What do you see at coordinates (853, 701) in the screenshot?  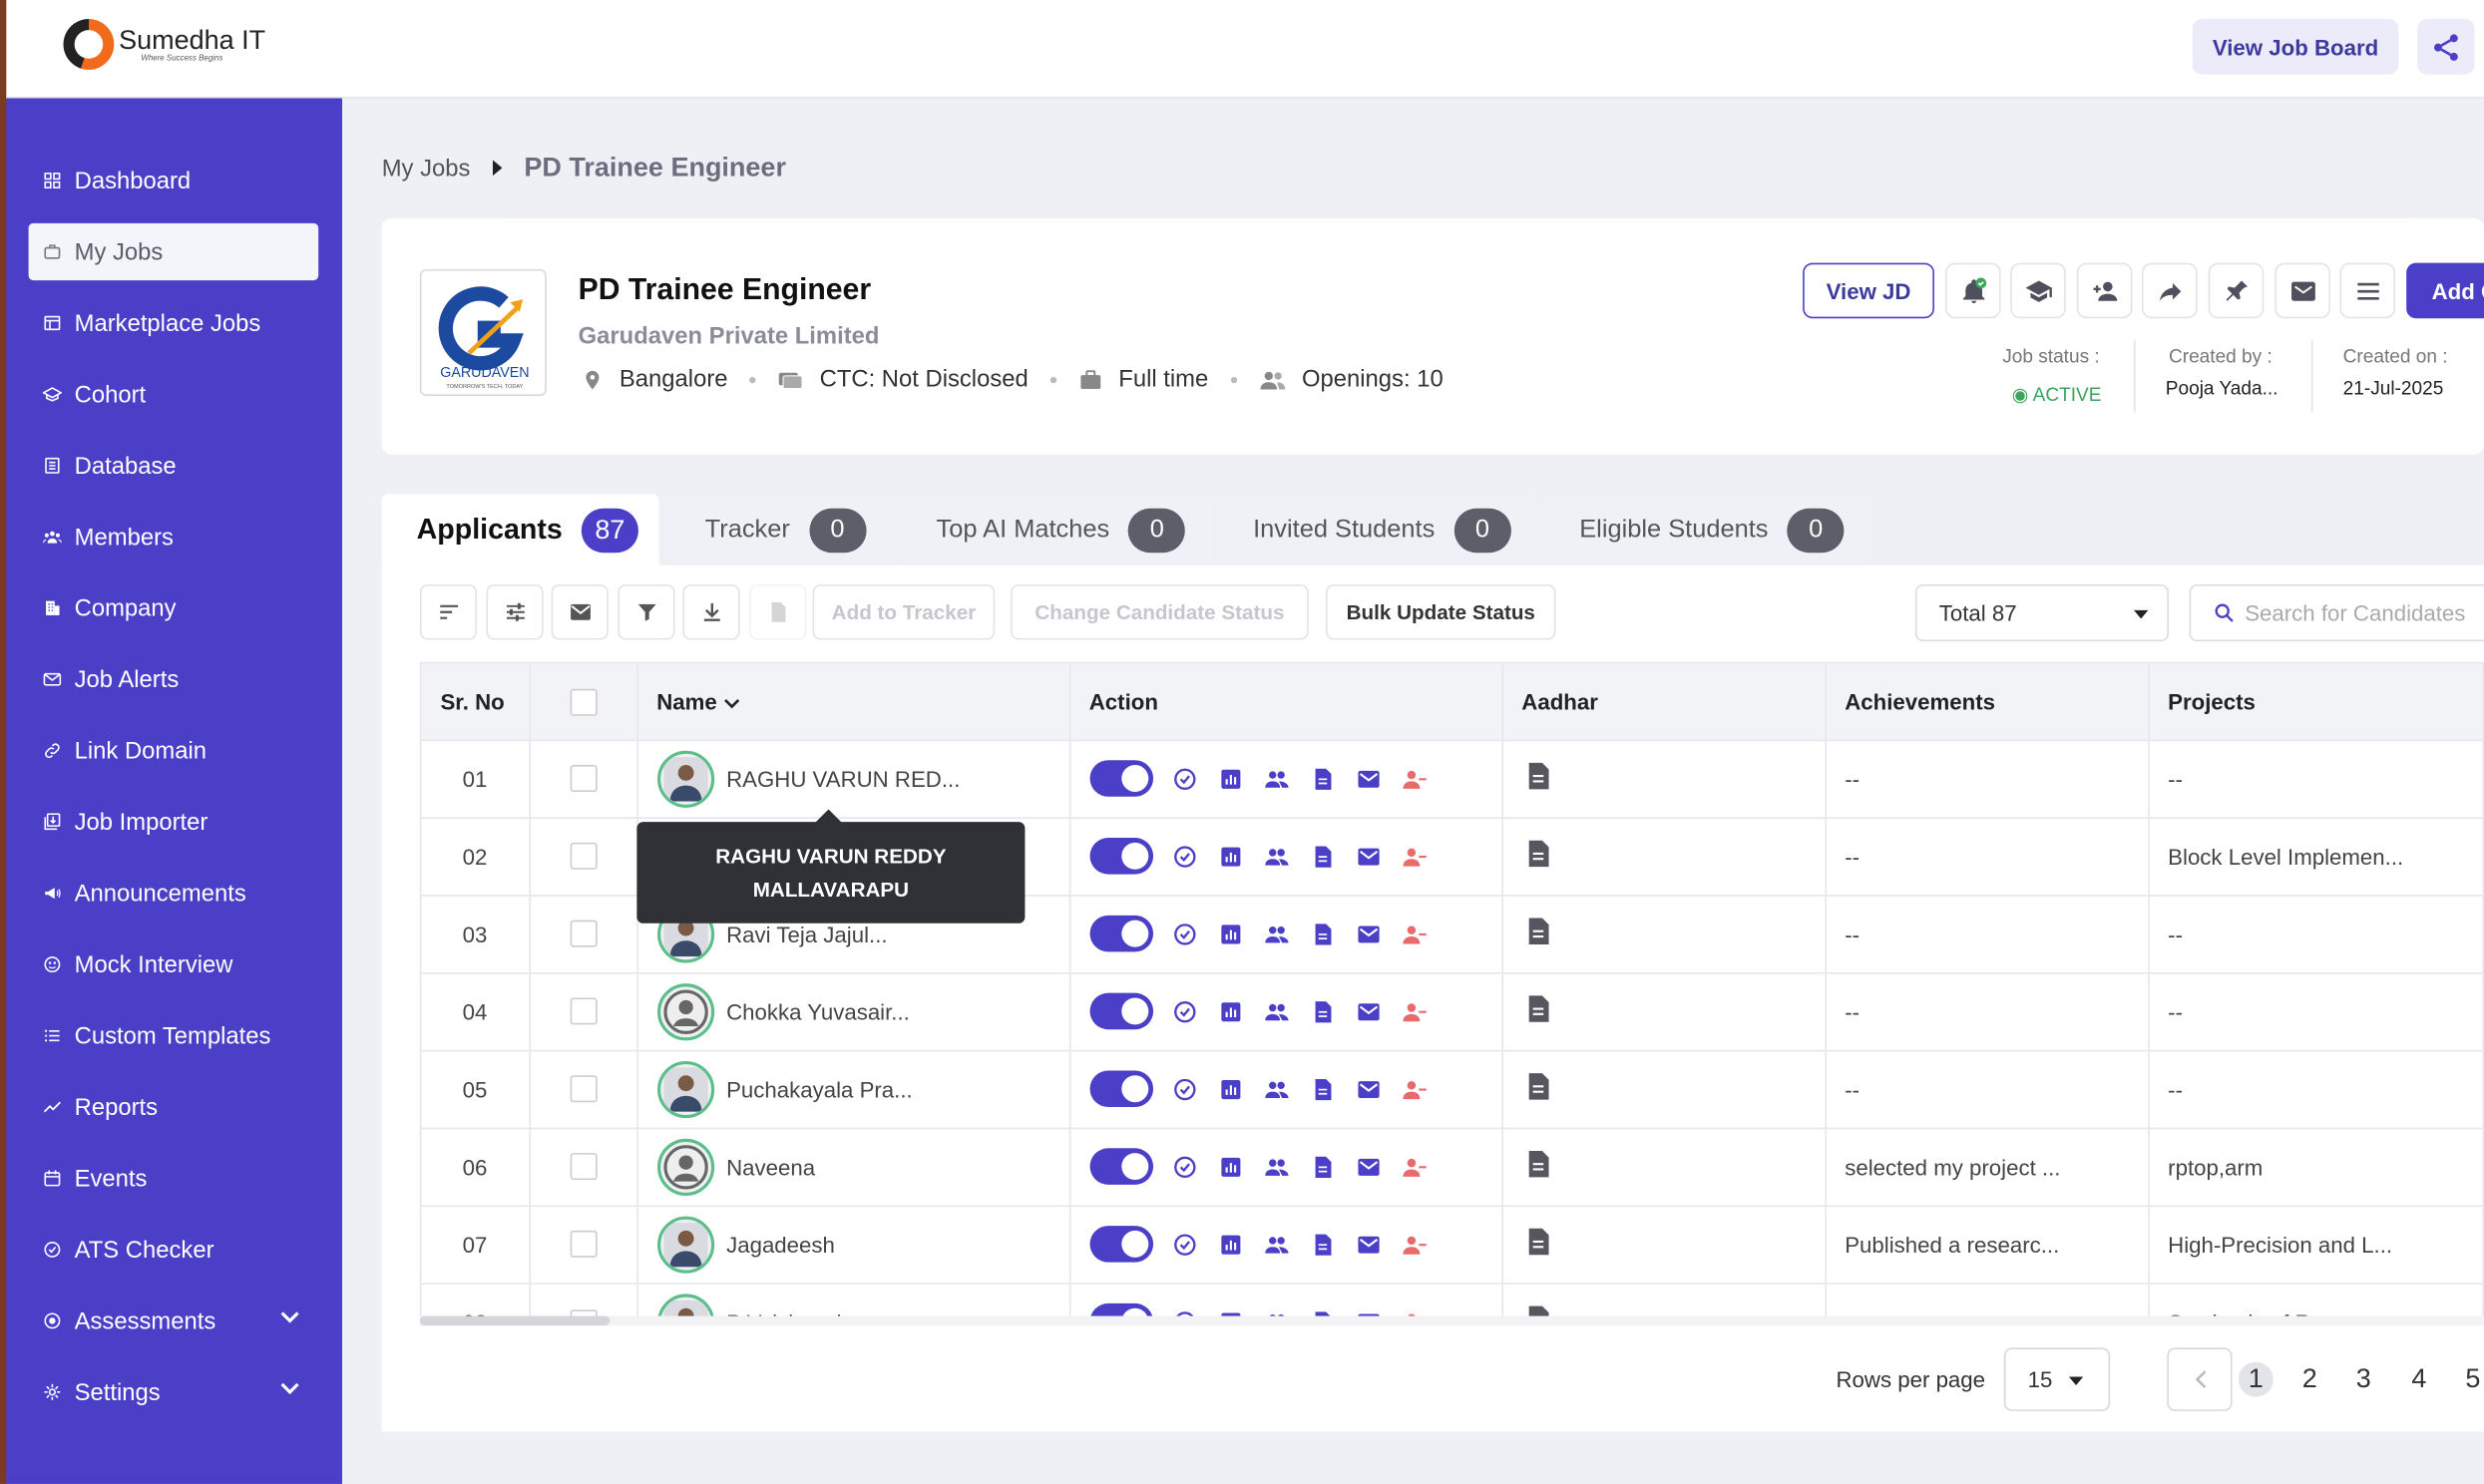 I see `col-name: Name` at bounding box center [853, 701].